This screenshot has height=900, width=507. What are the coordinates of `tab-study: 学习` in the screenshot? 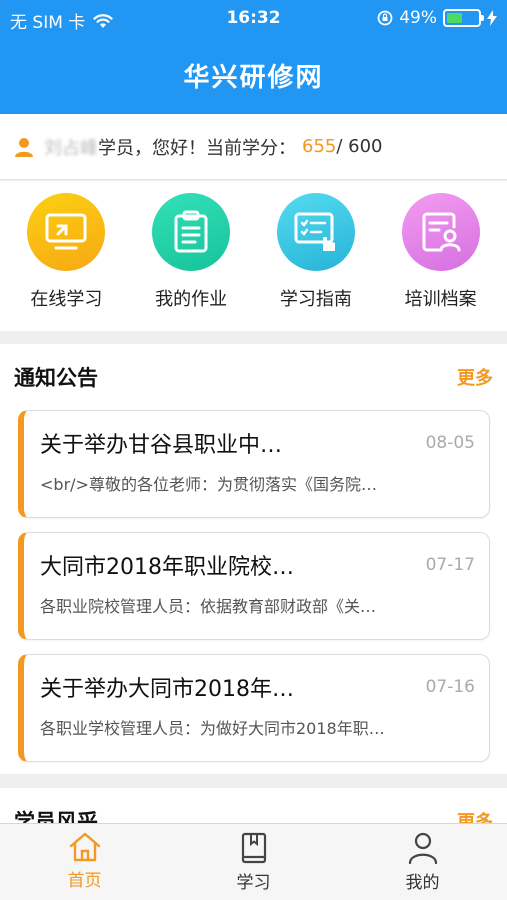 It's located at (254, 862).